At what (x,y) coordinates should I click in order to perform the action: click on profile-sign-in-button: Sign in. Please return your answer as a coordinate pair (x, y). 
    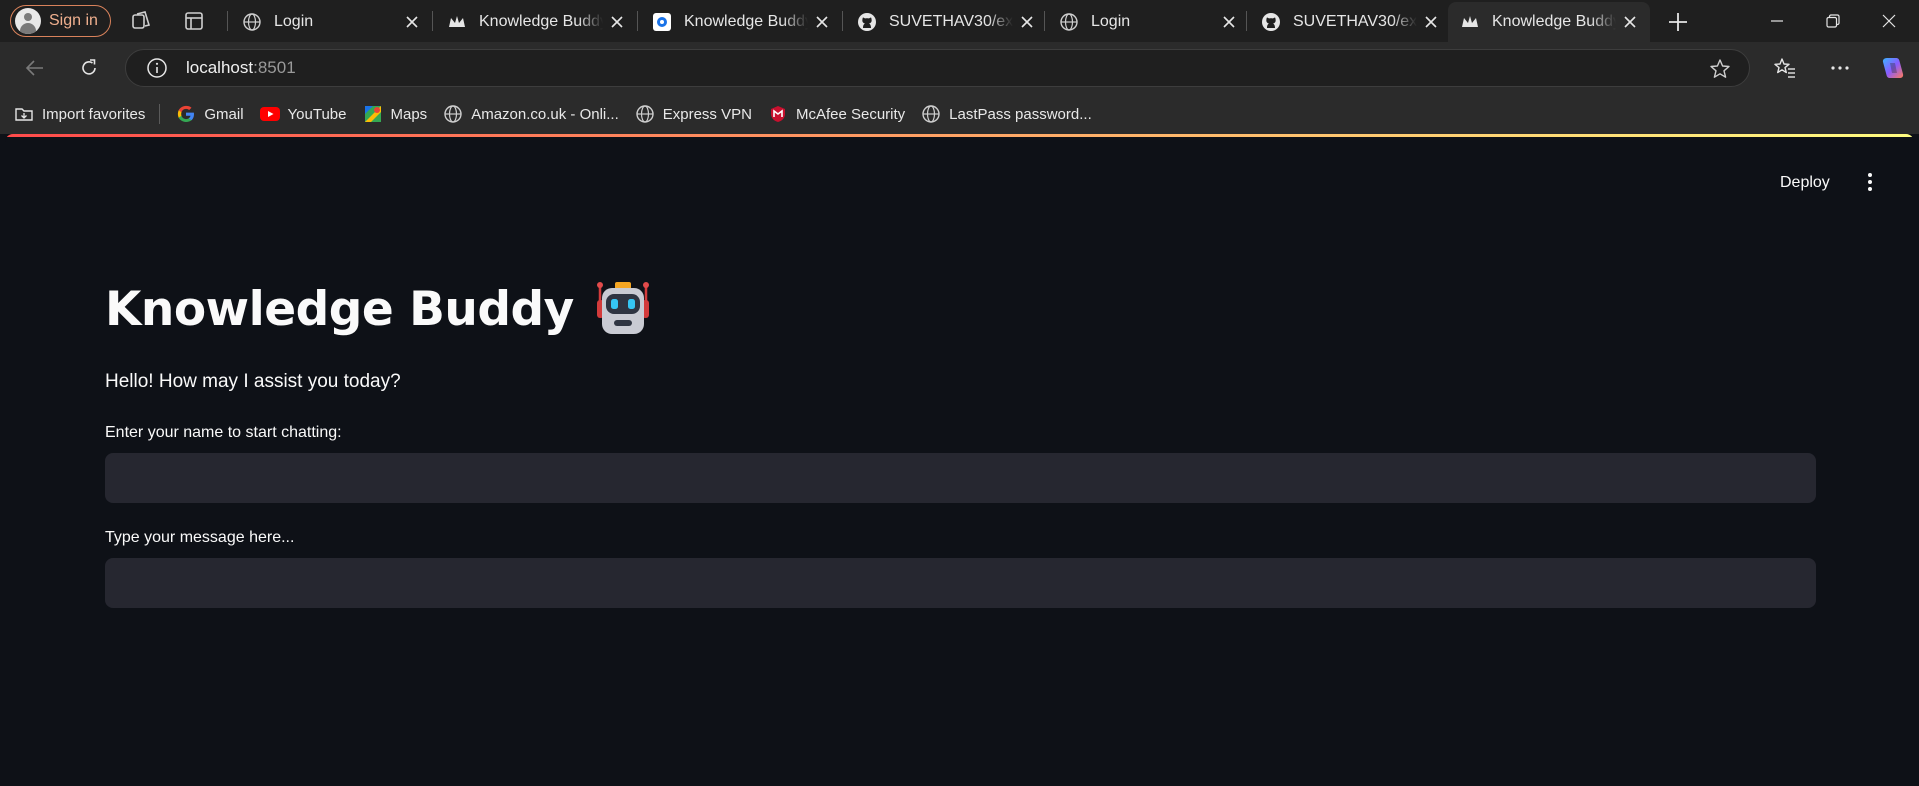
    Looking at the image, I should click on (60, 21).